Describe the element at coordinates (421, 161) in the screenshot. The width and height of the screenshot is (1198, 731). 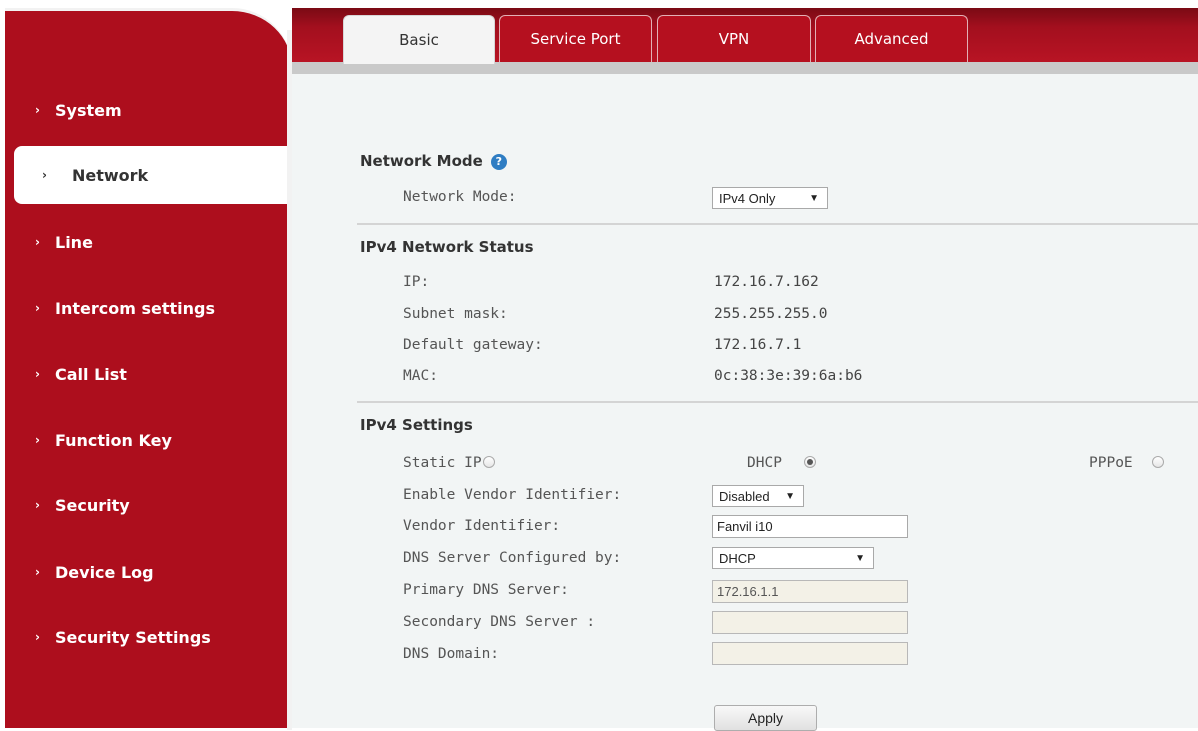
I see `section-title: Network Mode` at that location.